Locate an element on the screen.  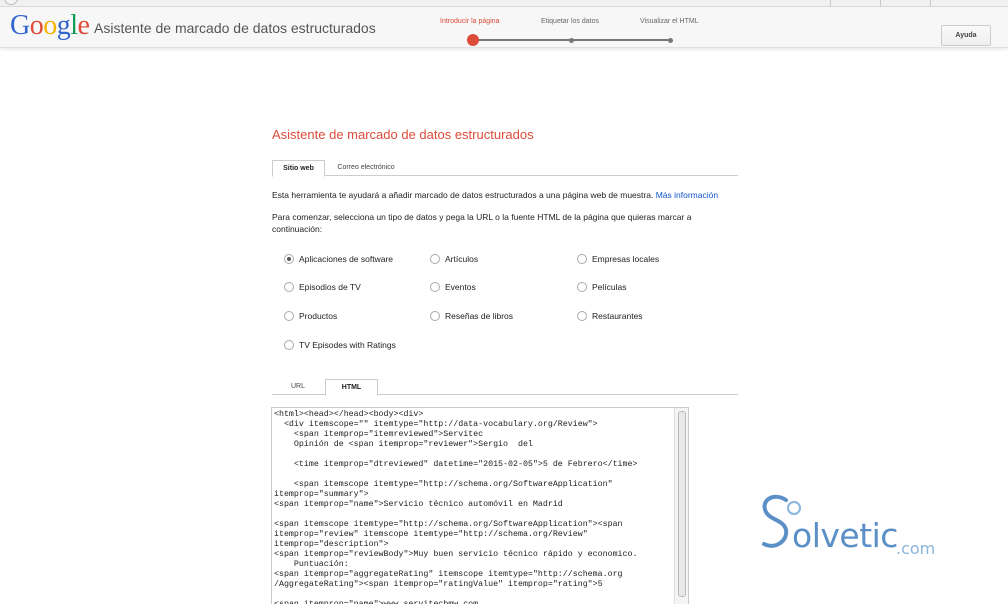
data-type-label: Aplicaciones de software is located at coordinates (346, 259).